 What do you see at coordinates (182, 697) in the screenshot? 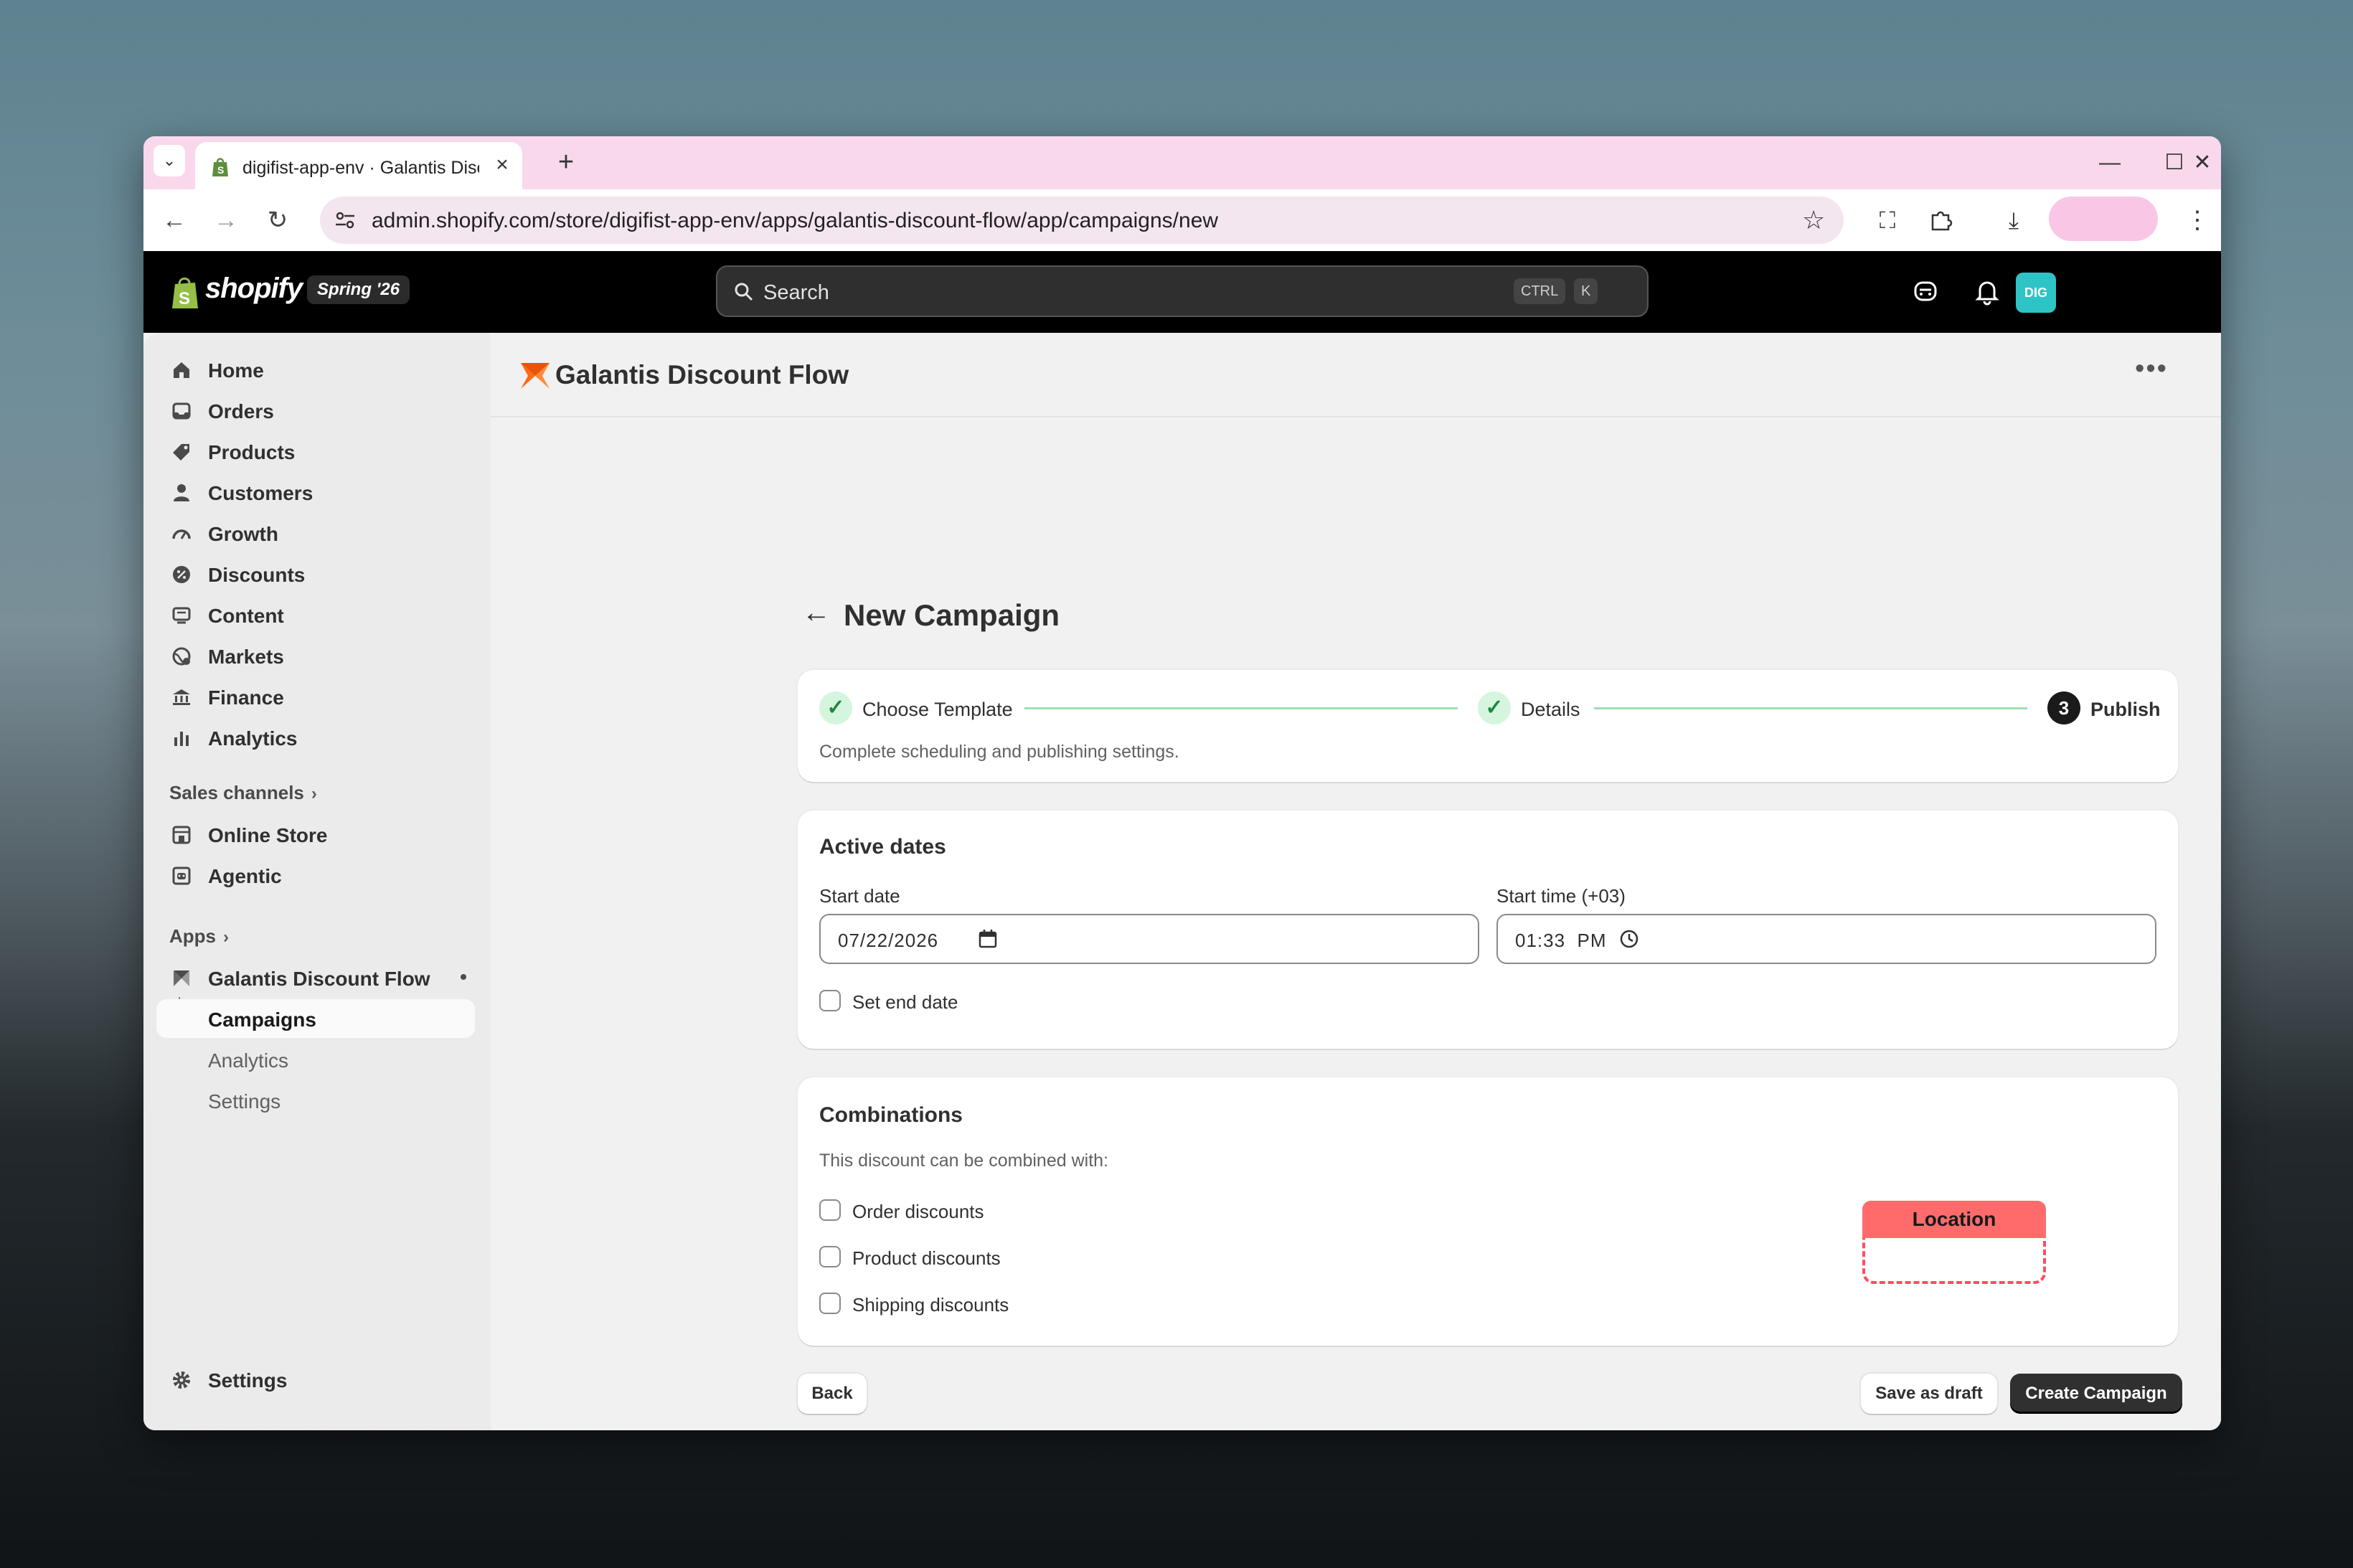
I see `bank-icon` at bounding box center [182, 697].